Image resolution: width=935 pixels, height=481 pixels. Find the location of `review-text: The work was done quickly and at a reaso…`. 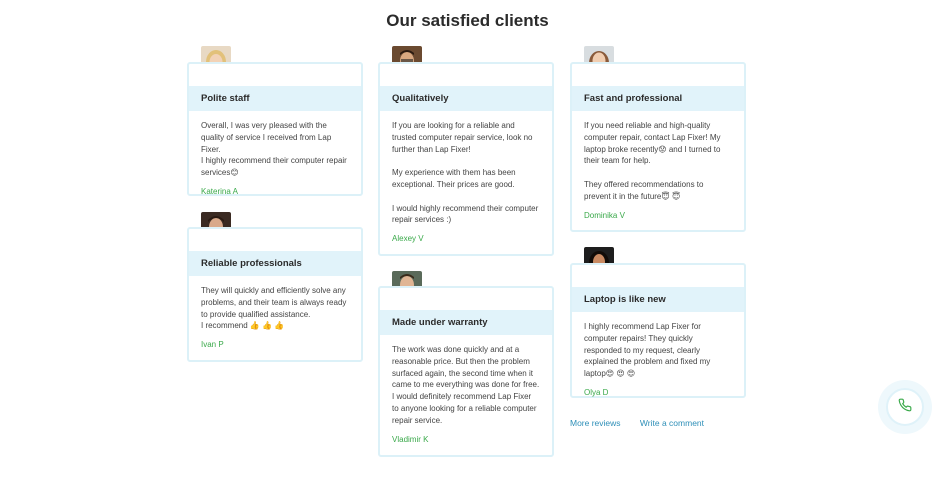

review-text: The work was done quickly and at a reaso… is located at coordinates (466, 385).